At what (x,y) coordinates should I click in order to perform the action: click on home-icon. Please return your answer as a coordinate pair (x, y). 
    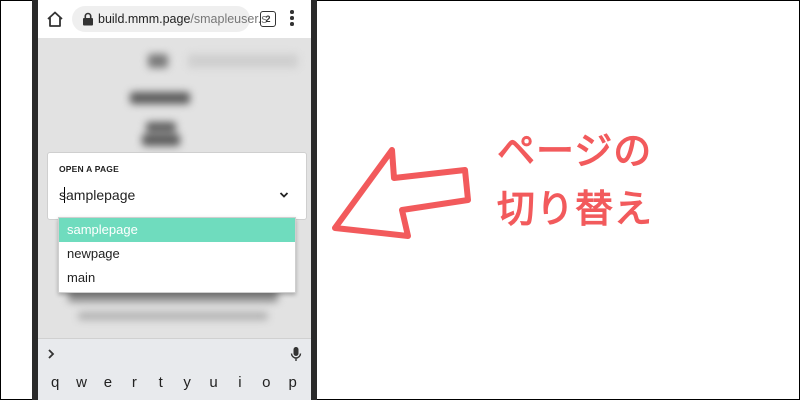
    Looking at the image, I should click on (55, 19).